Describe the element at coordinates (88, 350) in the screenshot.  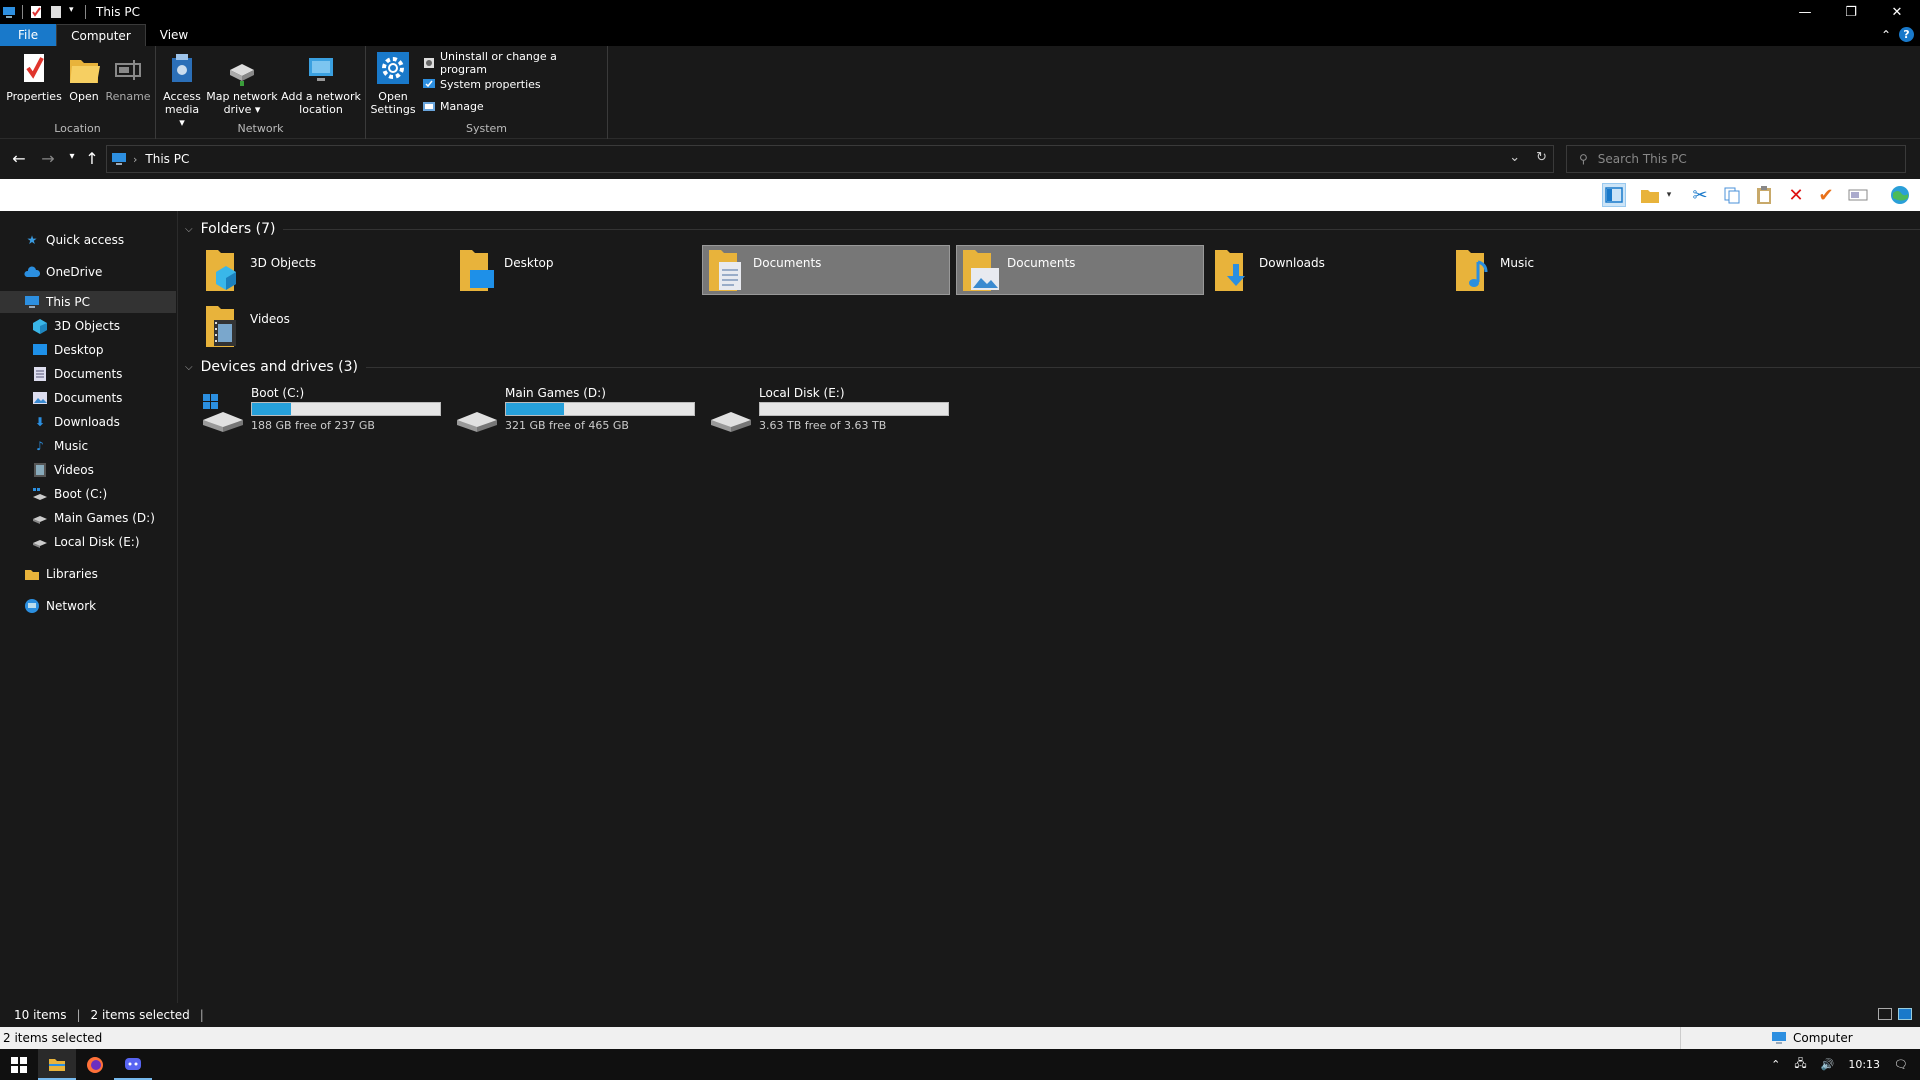
I see `nav-item-desktop: Desktop` at that location.